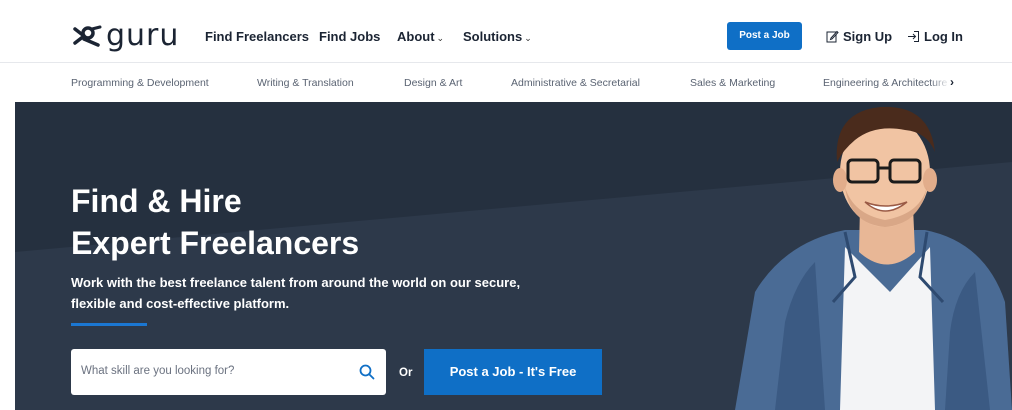  What do you see at coordinates (433, 83) in the screenshot?
I see `category-design: Design & Art` at bounding box center [433, 83].